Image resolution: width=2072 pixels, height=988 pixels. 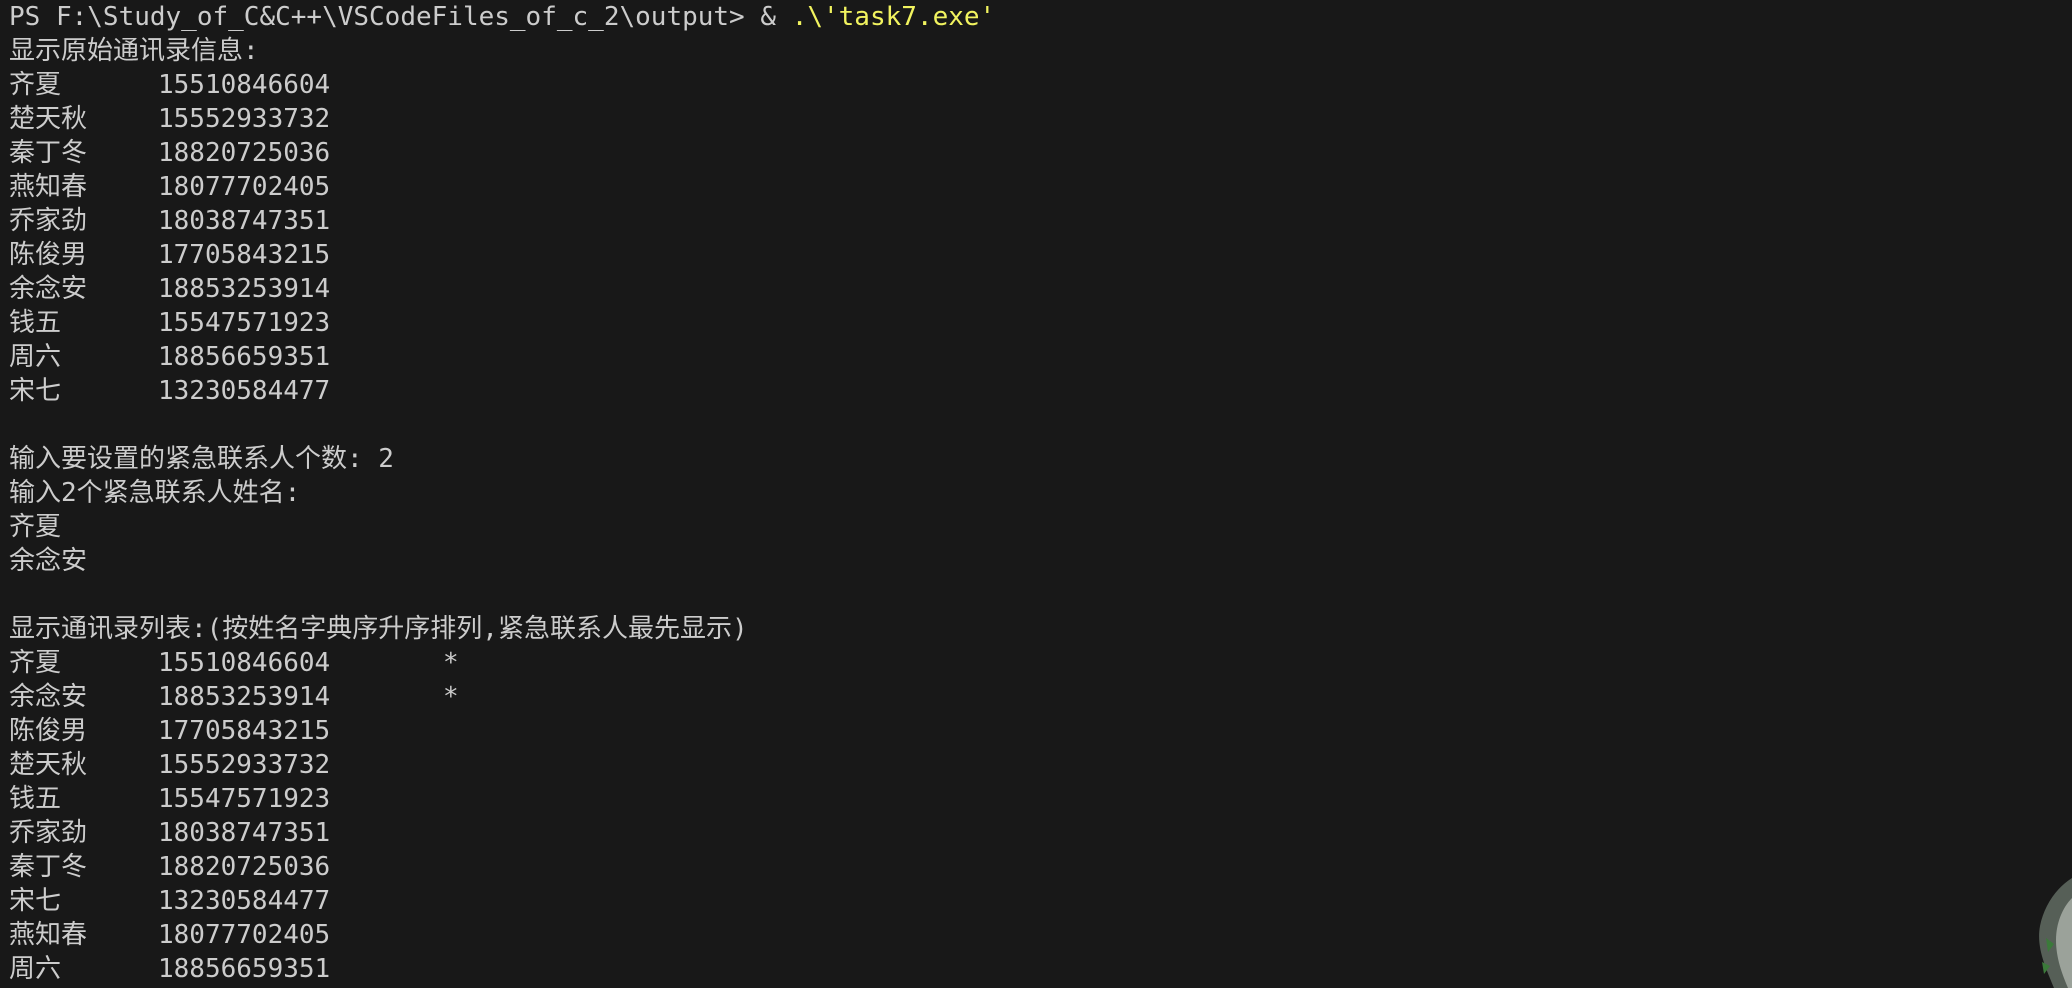 I want to click on emergency-input-name: 齐夏, so click(x=35, y=527).